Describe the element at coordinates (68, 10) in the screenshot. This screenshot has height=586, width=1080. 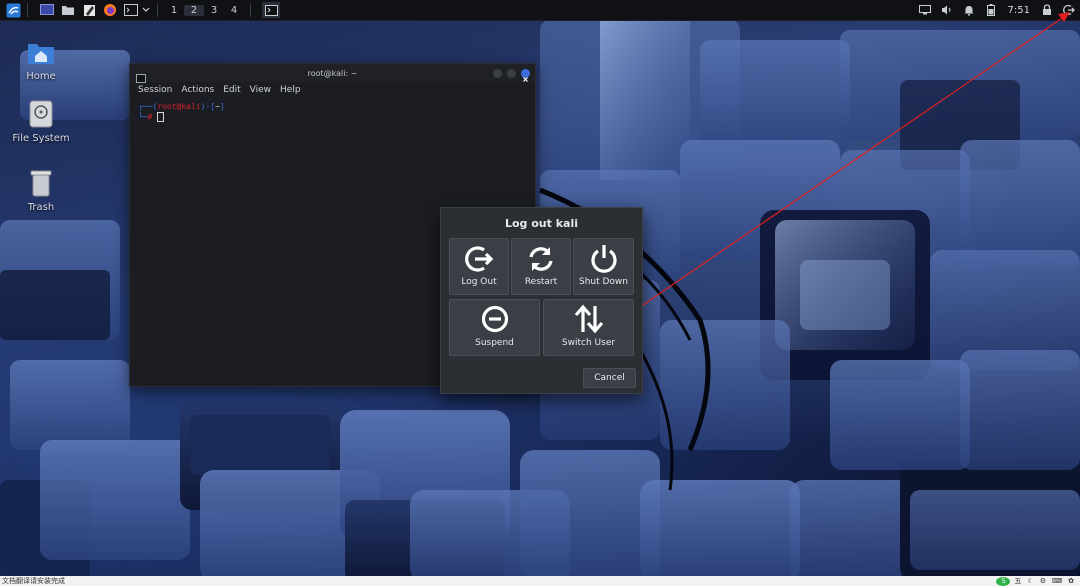
I see `folder-icon` at that location.